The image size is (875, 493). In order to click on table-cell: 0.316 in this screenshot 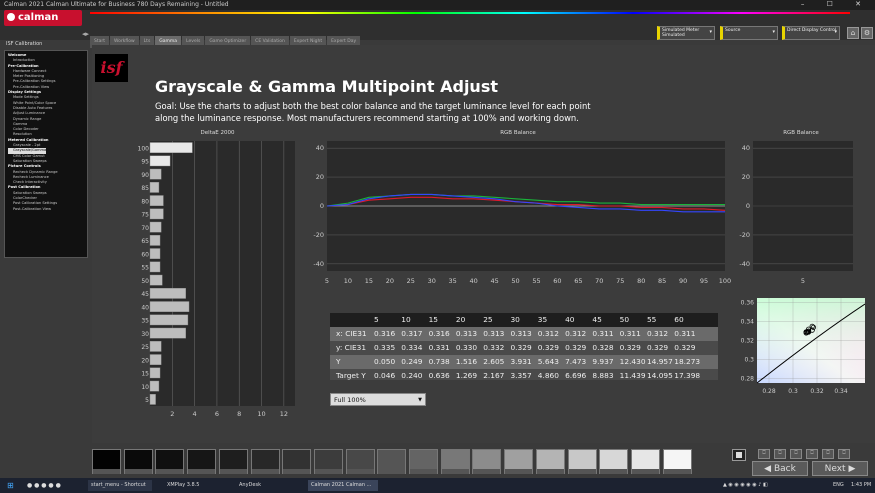, I will do `click(439, 333)`.